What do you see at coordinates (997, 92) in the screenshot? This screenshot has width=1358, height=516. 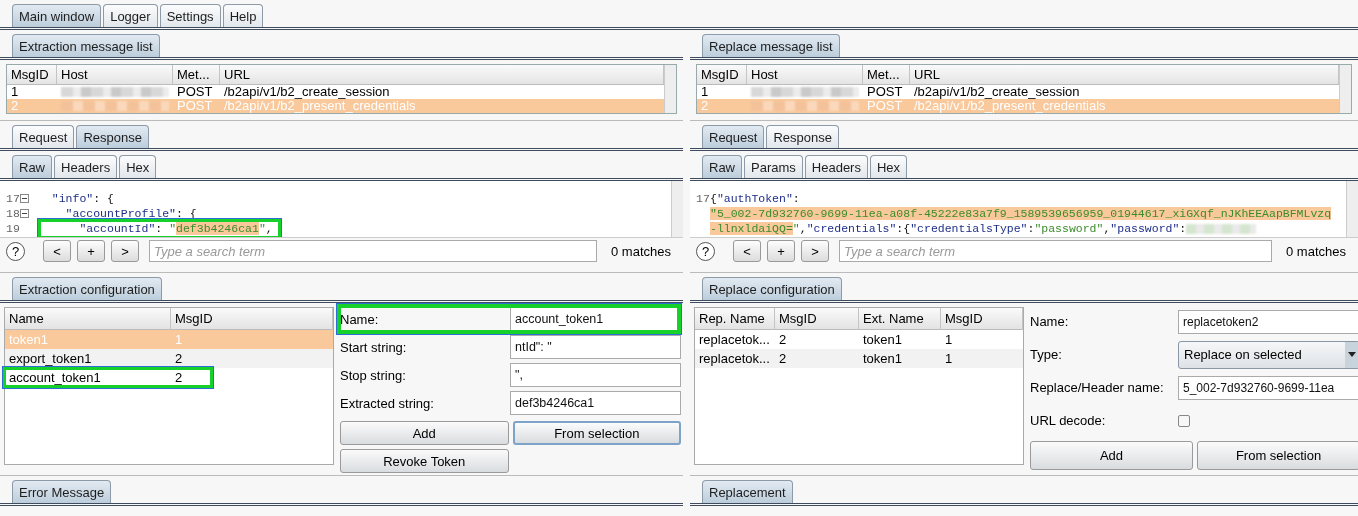 I see `table-cell-text: /b2api/v1/b2_create_session` at bounding box center [997, 92].